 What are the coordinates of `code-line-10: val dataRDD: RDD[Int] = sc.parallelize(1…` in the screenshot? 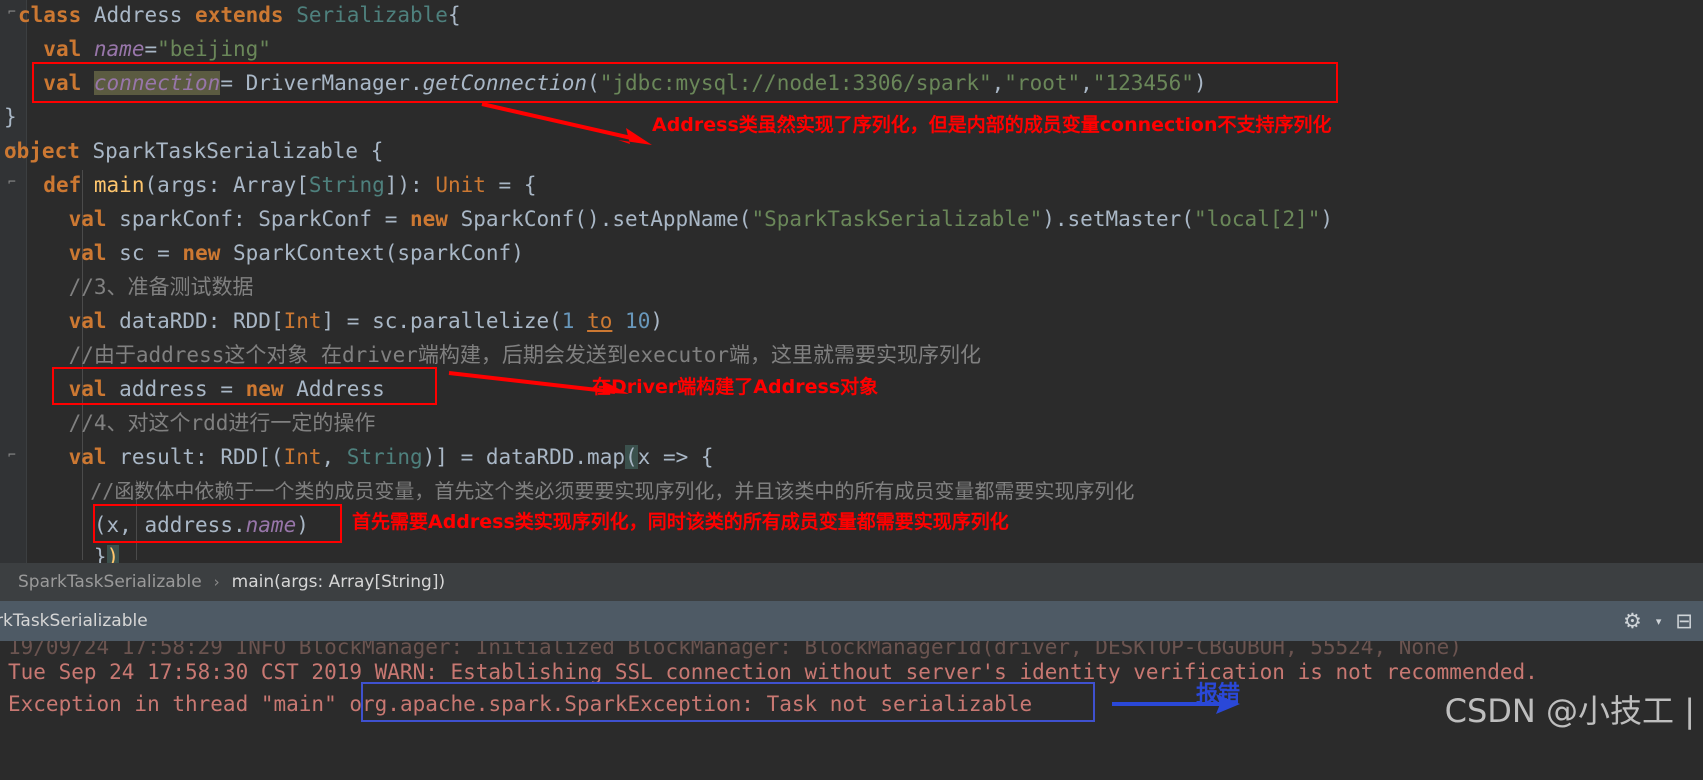 It's located at (340, 321).